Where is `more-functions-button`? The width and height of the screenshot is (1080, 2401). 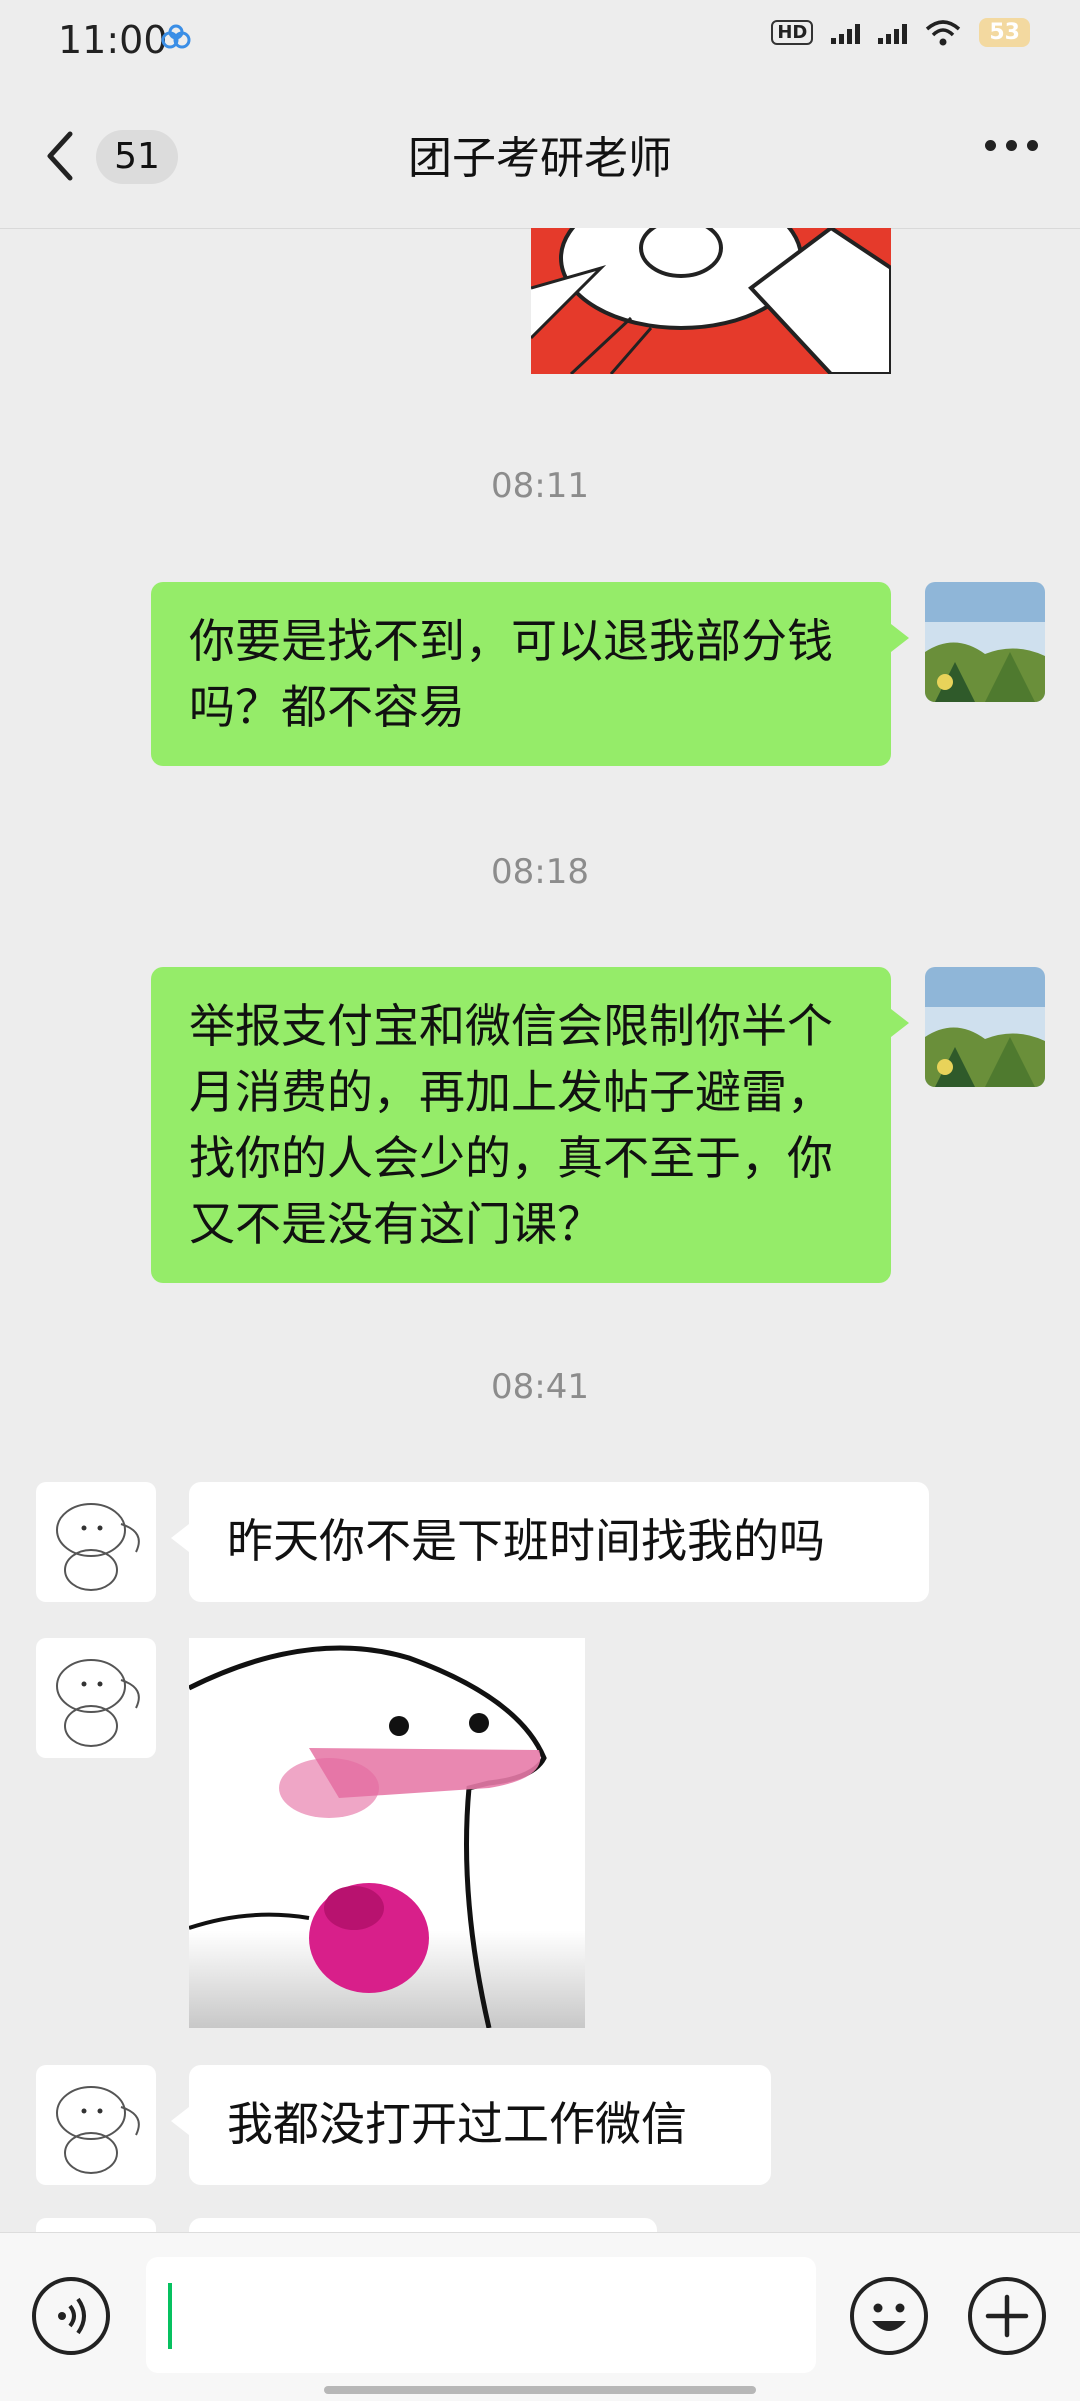
more-functions-button is located at coordinates (1007, 2316).